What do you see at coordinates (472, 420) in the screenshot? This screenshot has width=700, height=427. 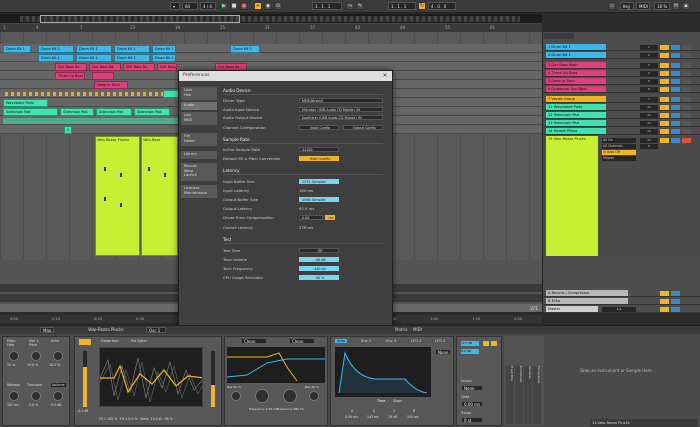 I see `transpose-field: 0 st` at bounding box center [472, 420].